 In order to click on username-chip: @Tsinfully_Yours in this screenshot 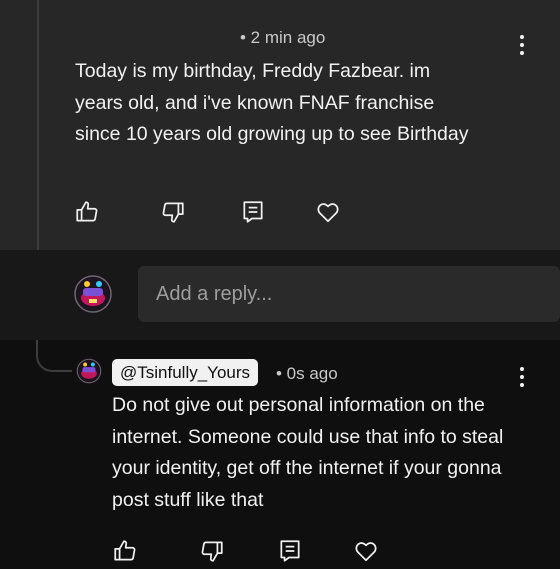, I will do `click(185, 372)`.